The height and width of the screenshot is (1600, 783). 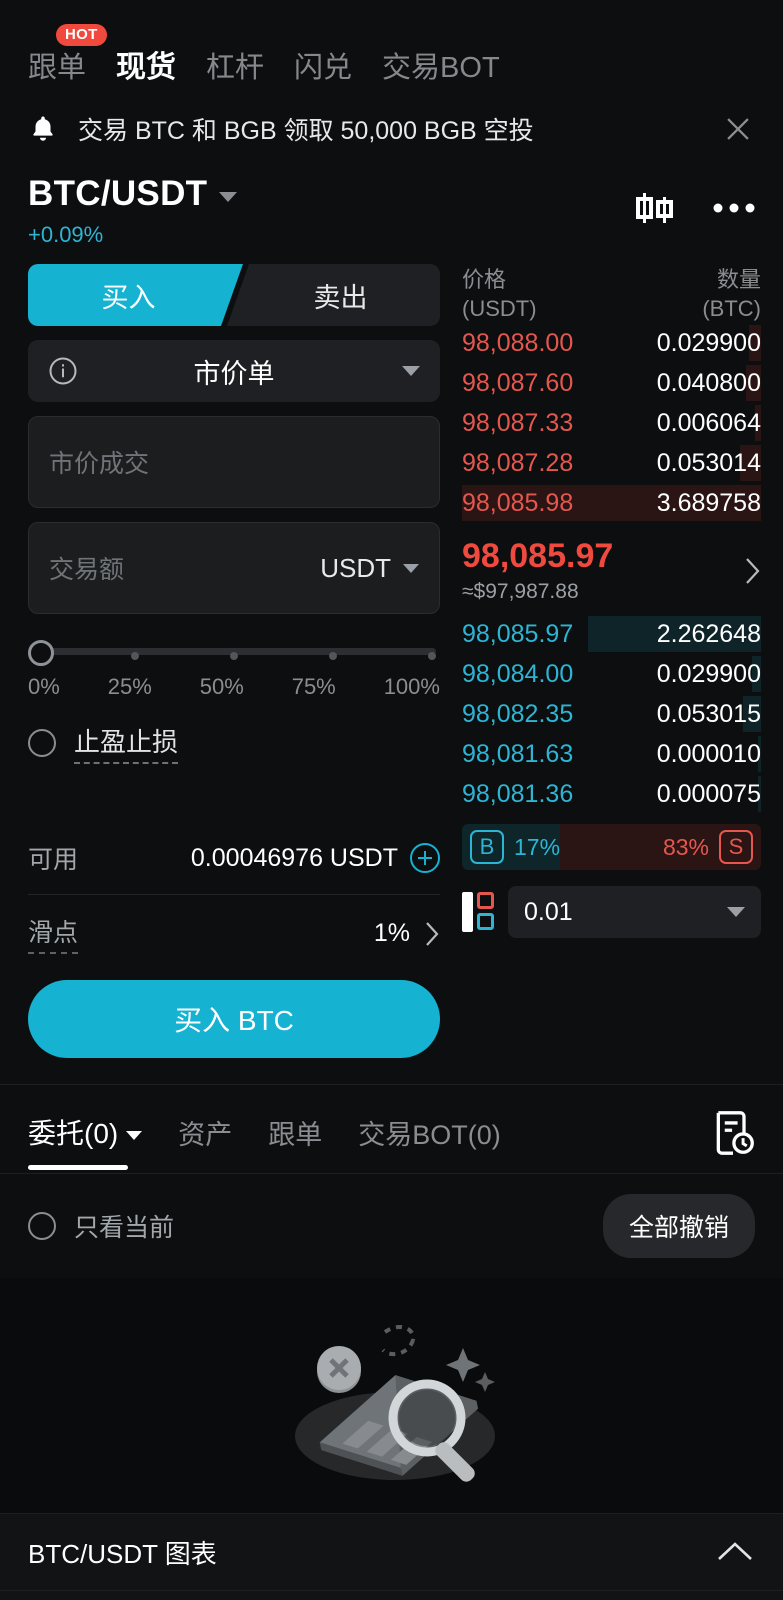 I want to click on mid-price: 98,085.97, so click(x=538, y=556).